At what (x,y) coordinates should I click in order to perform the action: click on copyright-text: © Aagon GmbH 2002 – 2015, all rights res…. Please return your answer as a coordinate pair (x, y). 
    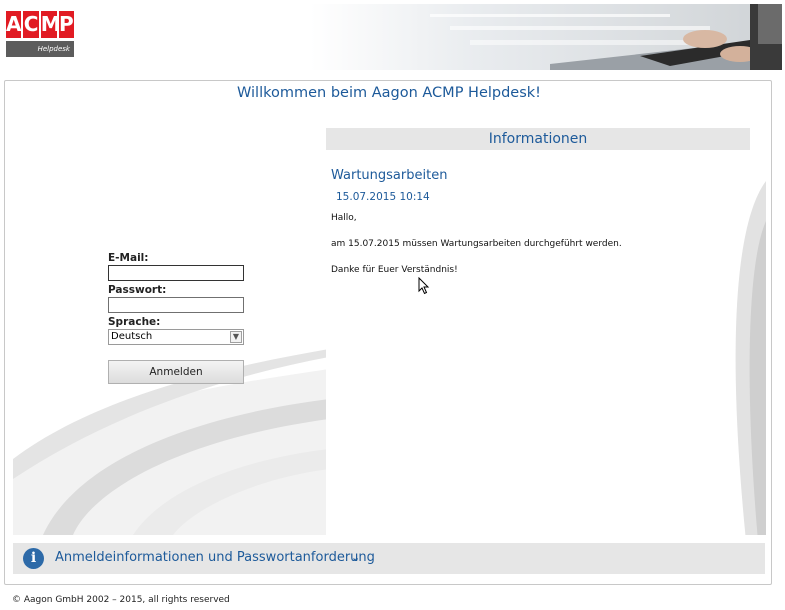
    Looking at the image, I should click on (121, 600).